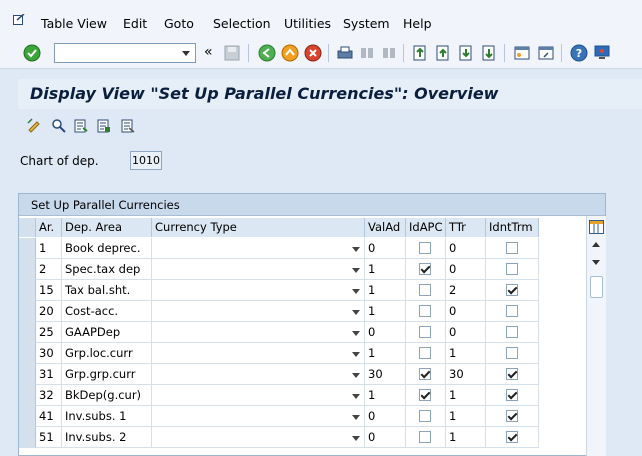  What do you see at coordinates (596, 244) in the screenshot?
I see `scroll-up-icon` at bounding box center [596, 244].